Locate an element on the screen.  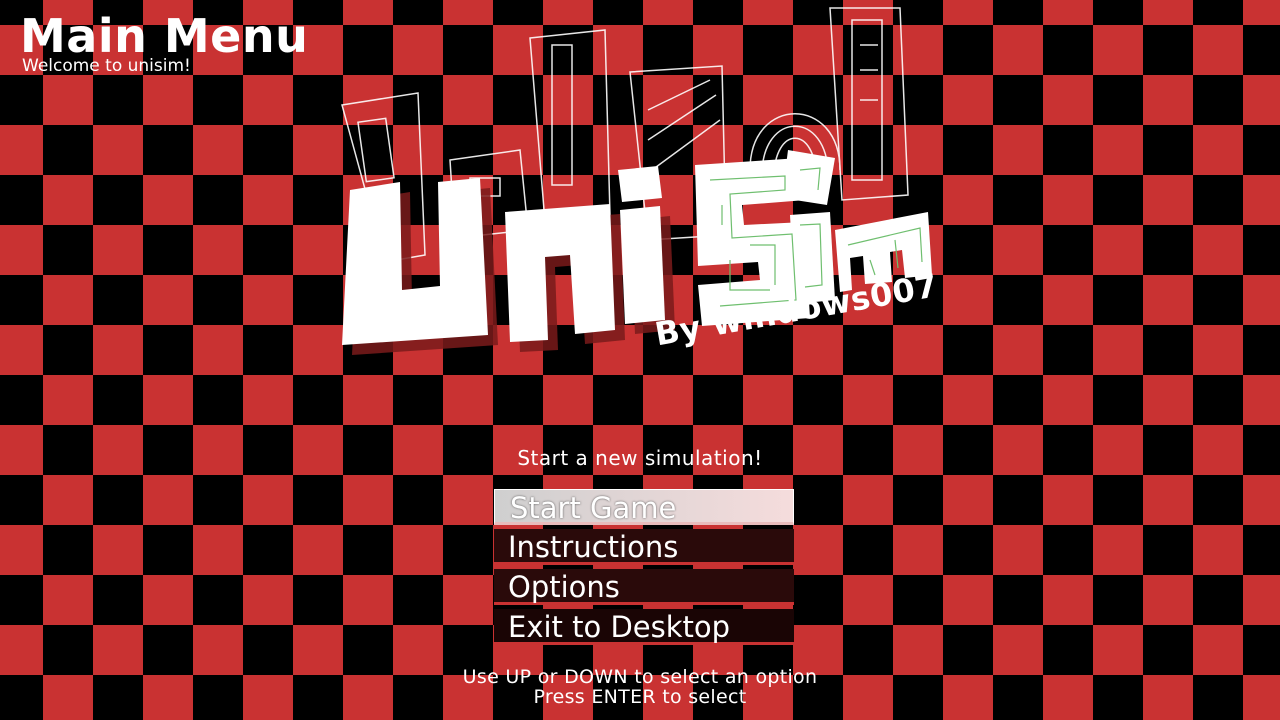
instructions-button: Instructions is located at coordinates (644, 547).